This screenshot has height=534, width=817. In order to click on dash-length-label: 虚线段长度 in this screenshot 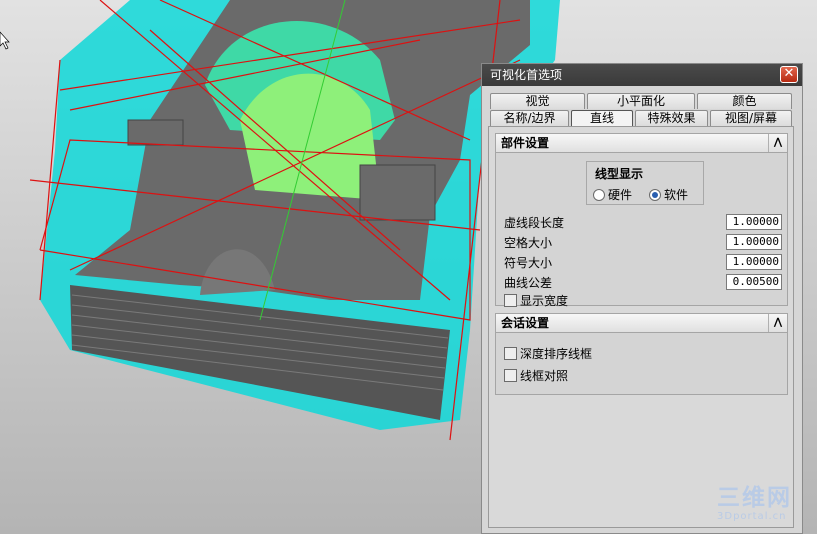, I will do `click(534, 223)`.